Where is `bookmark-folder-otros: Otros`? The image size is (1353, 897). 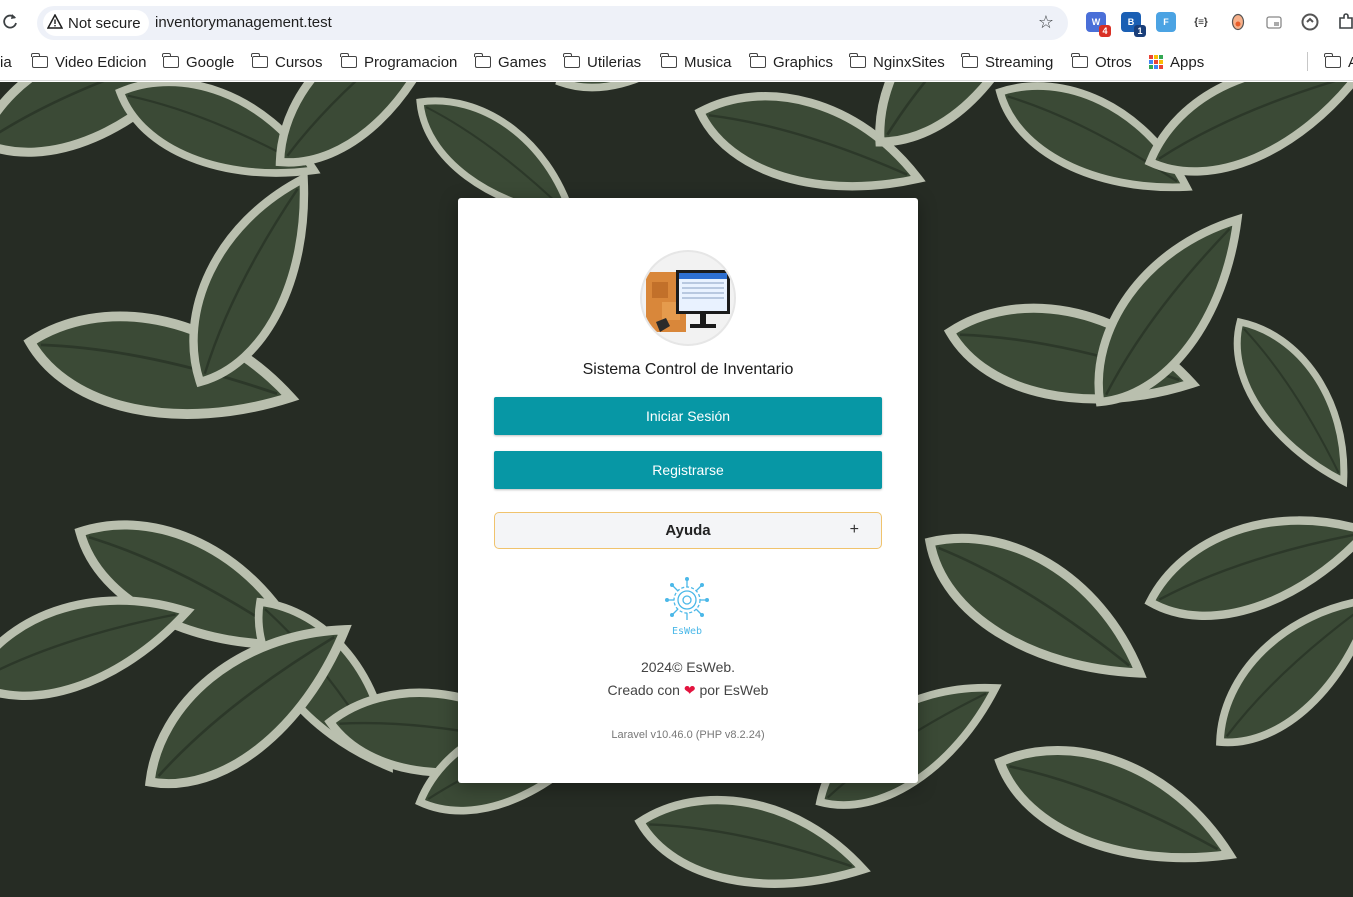
bookmark-folder-otros: Otros is located at coordinates (1101, 62).